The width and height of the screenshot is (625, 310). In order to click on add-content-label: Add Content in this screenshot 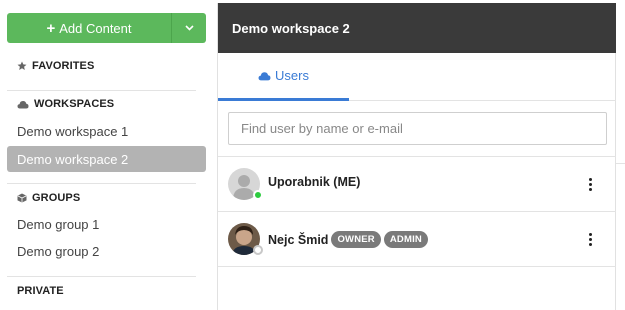, I will do `click(95, 28)`.